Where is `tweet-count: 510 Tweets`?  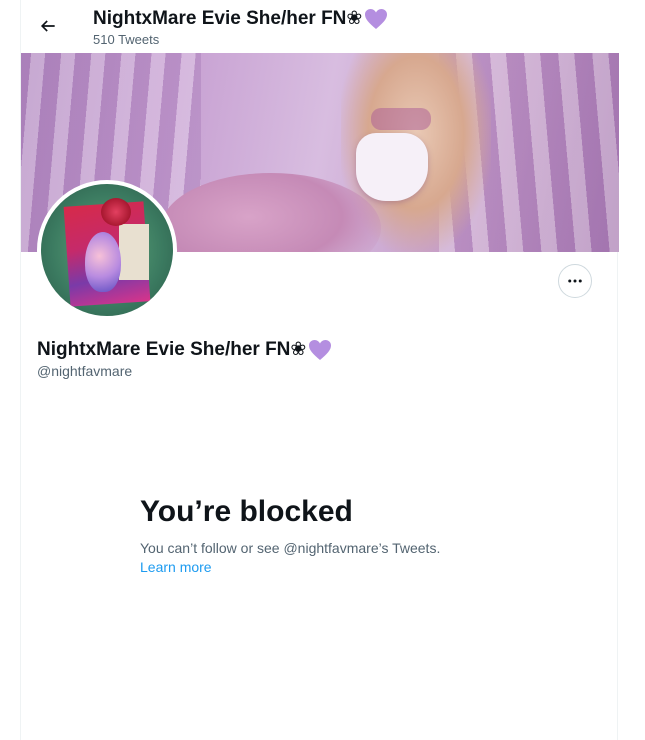 tweet-count: 510 Tweets is located at coordinates (126, 39).